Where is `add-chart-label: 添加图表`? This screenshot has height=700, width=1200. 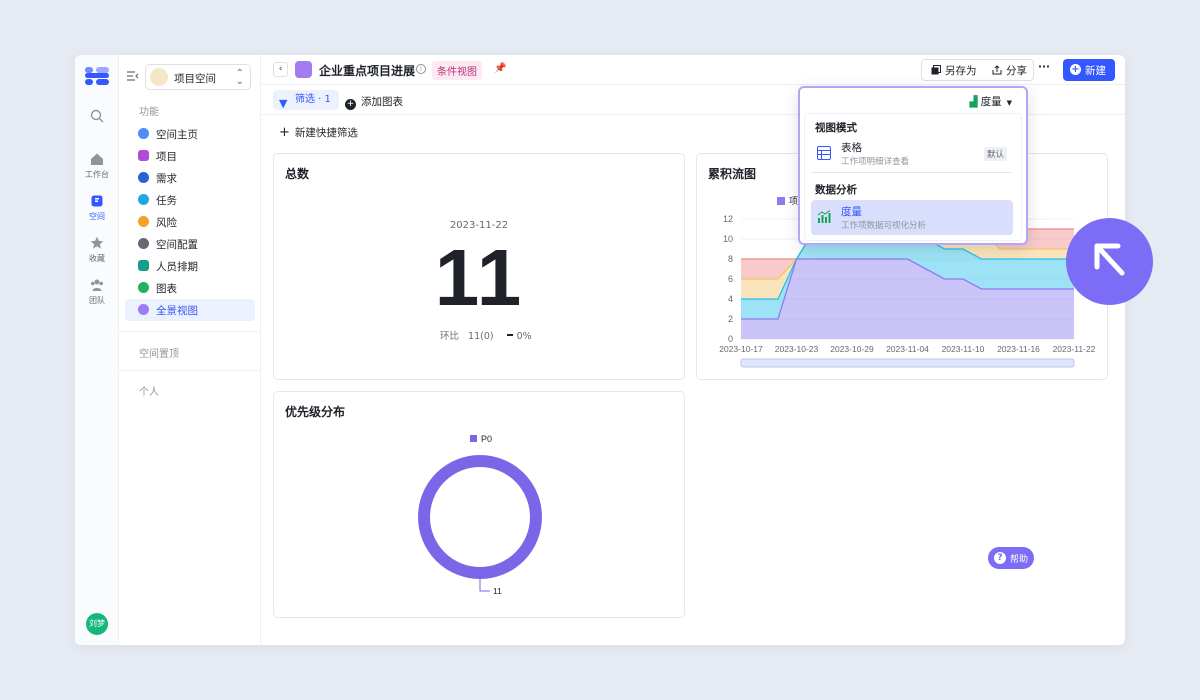
add-chart-label: 添加图表 is located at coordinates (382, 102).